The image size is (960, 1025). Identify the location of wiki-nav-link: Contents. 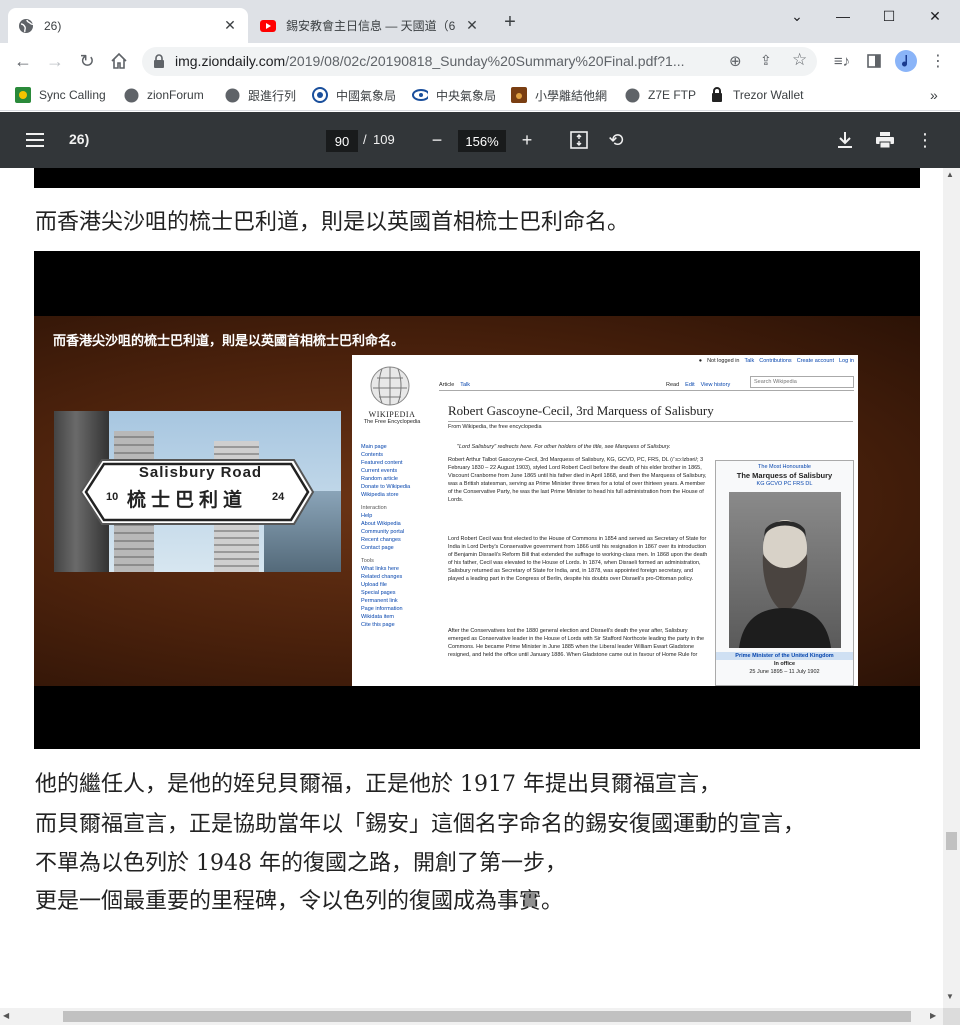
(372, 455).